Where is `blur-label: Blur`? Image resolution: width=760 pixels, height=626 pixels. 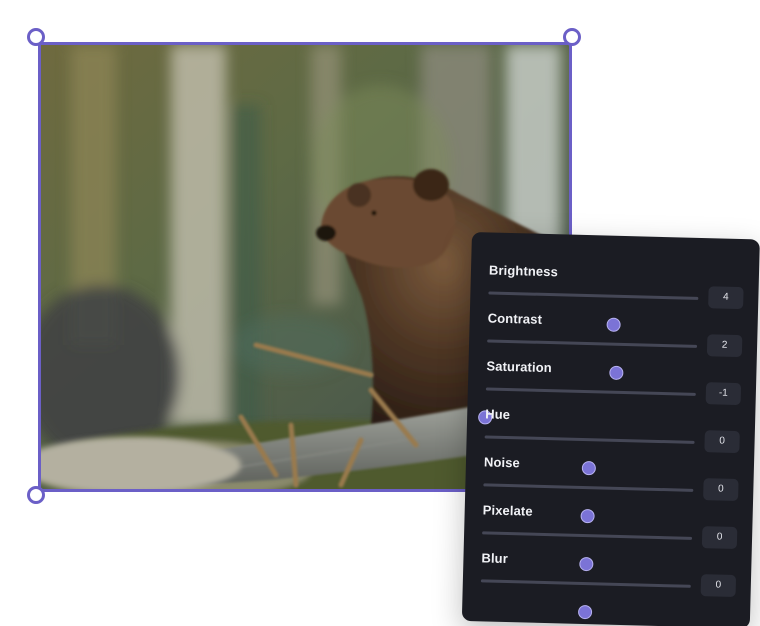 blur-label: Blur is located at coordinates (495, 558).